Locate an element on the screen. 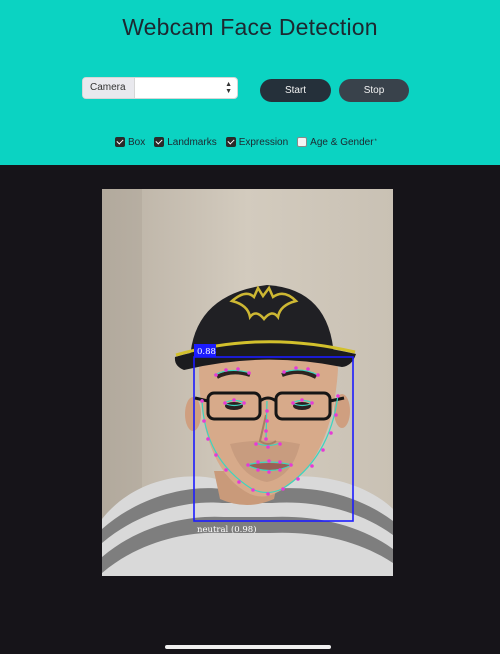 The height and width of the screenshot is (654, 500). option-box: Box is located at coordinates (130, 142).